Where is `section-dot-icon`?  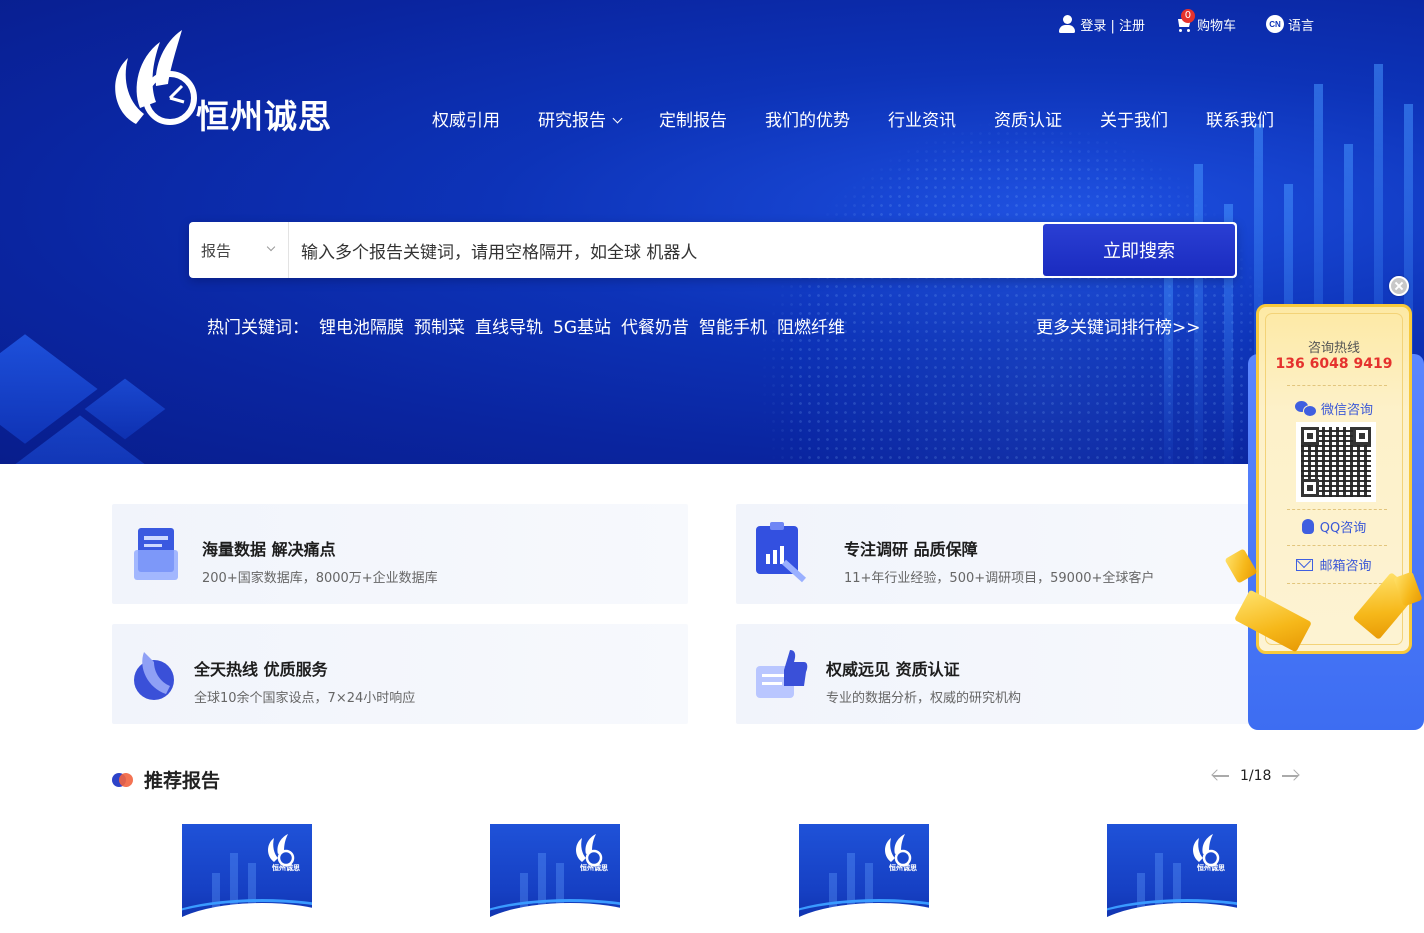
section-dot-icon is located at coordinates (123, 780).